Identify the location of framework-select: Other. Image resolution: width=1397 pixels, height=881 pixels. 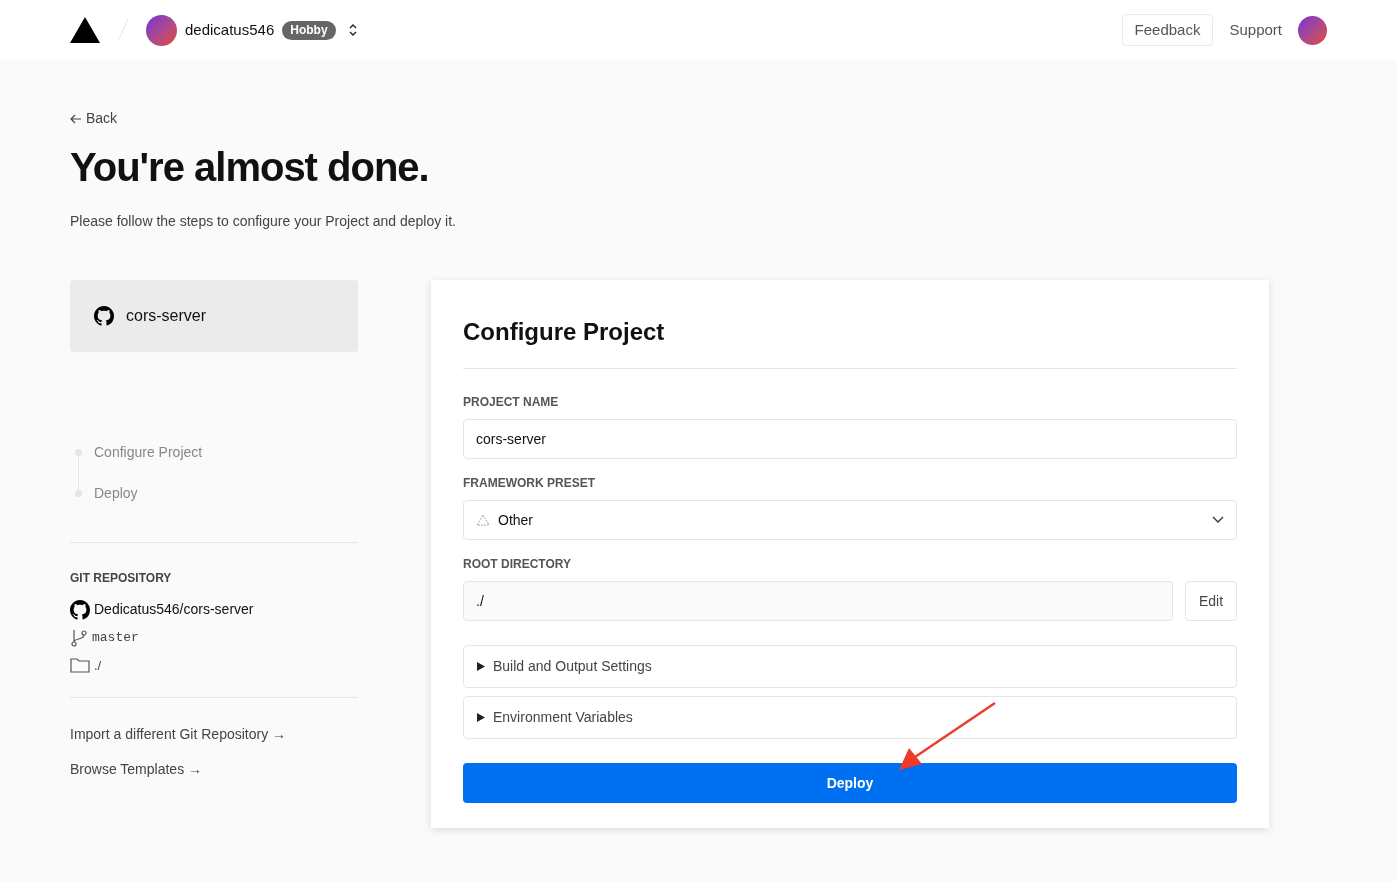
(850, 520).